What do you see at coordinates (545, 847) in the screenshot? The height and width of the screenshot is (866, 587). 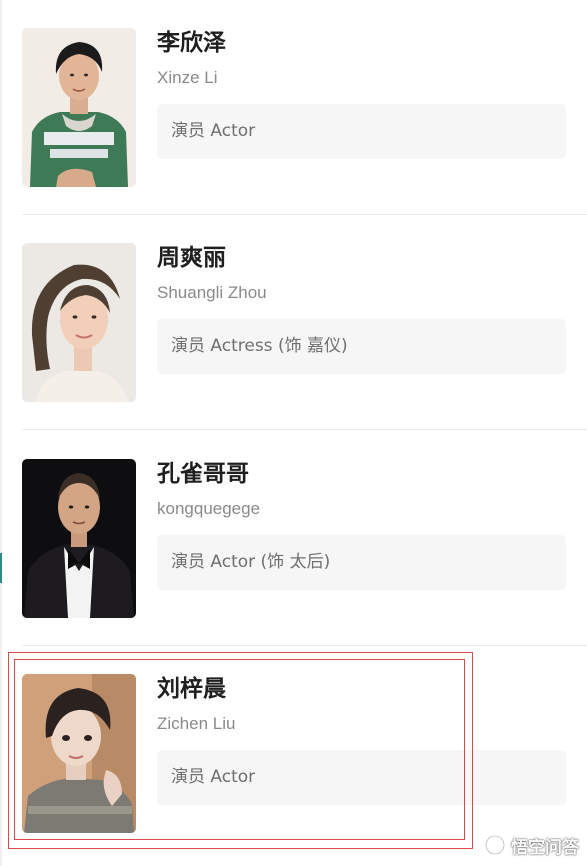 I see `watermark-text: 悟空问答` at bounding box center [545, 847].